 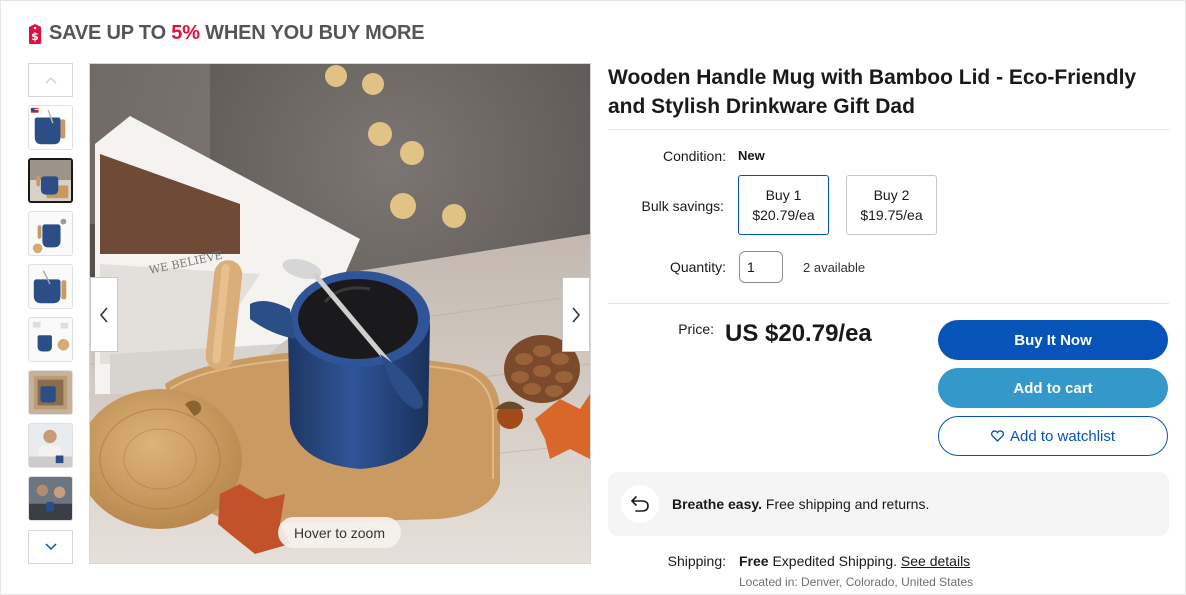 I want to click on promo-text: SAVE UP TO 5% WHEN YOU BUY MORE, so click(x=237, y=33).